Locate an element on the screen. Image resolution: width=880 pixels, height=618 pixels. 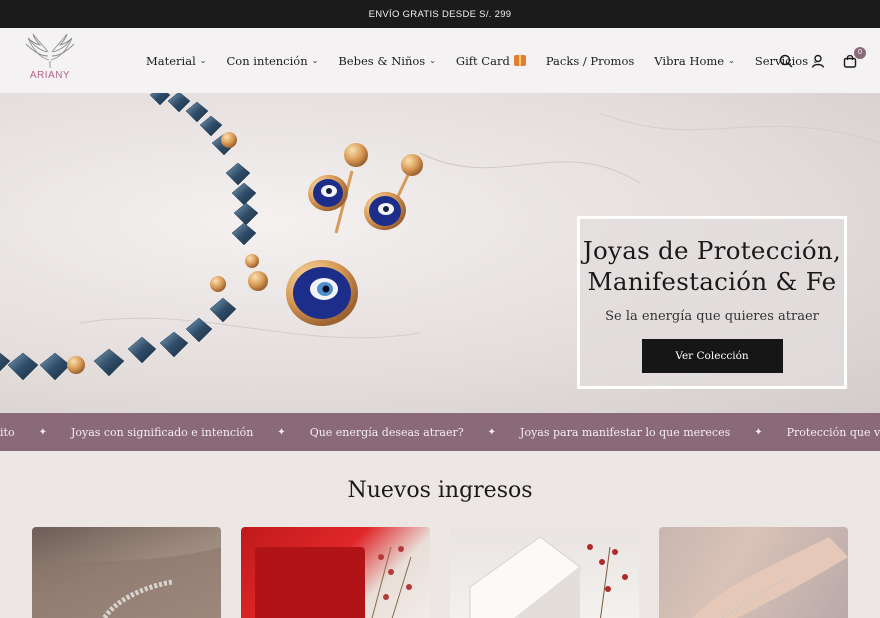
hero-subtitle: Se la energía que quieres atraer is located at coordinates (712, 316).